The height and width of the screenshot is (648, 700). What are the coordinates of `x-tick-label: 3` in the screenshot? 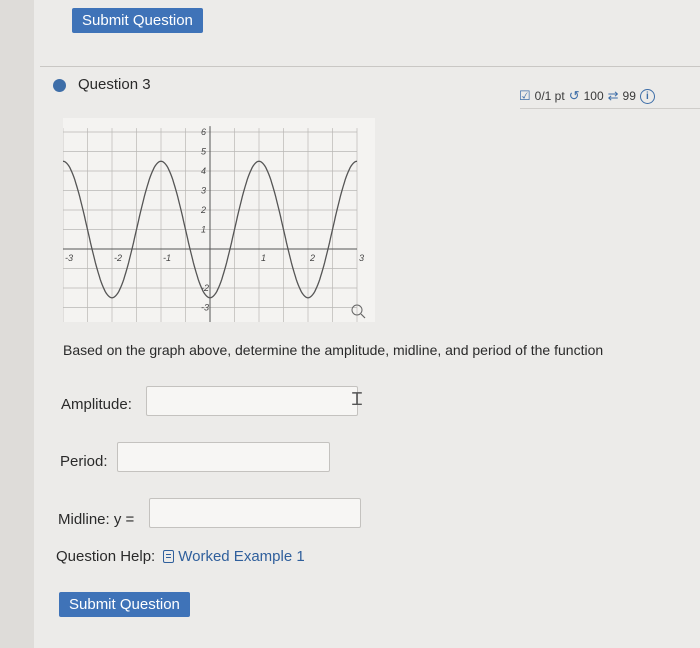 It's located at (361, 258).